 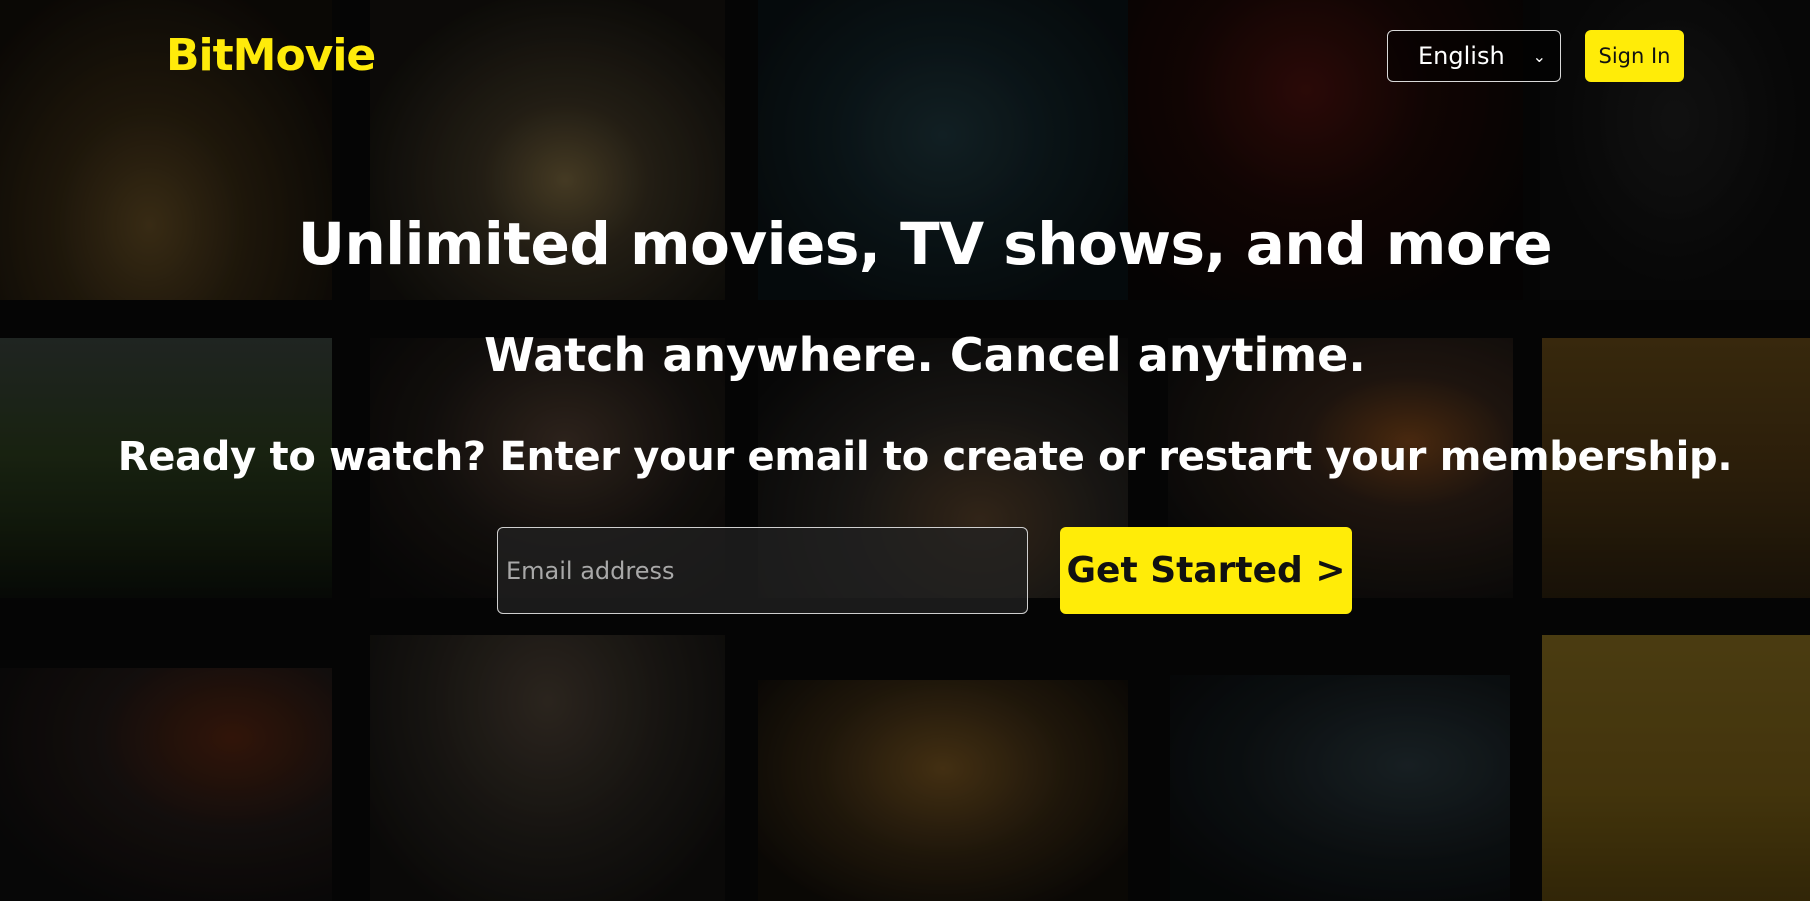 What do you see at coordinates (1539, 56) in the screenshot?
I see `chevron-down-icon: ⌄` at bounding box center [1539, 56].